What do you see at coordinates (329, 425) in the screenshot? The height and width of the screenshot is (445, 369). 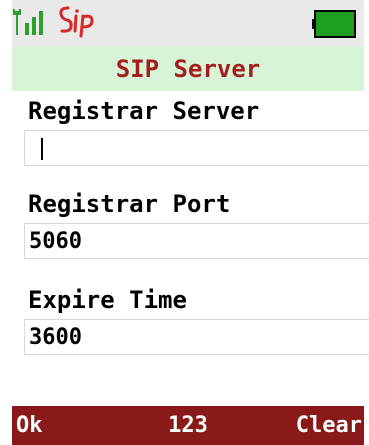 I see `clear-softkey: Clear` at bounding box center [329, 425].